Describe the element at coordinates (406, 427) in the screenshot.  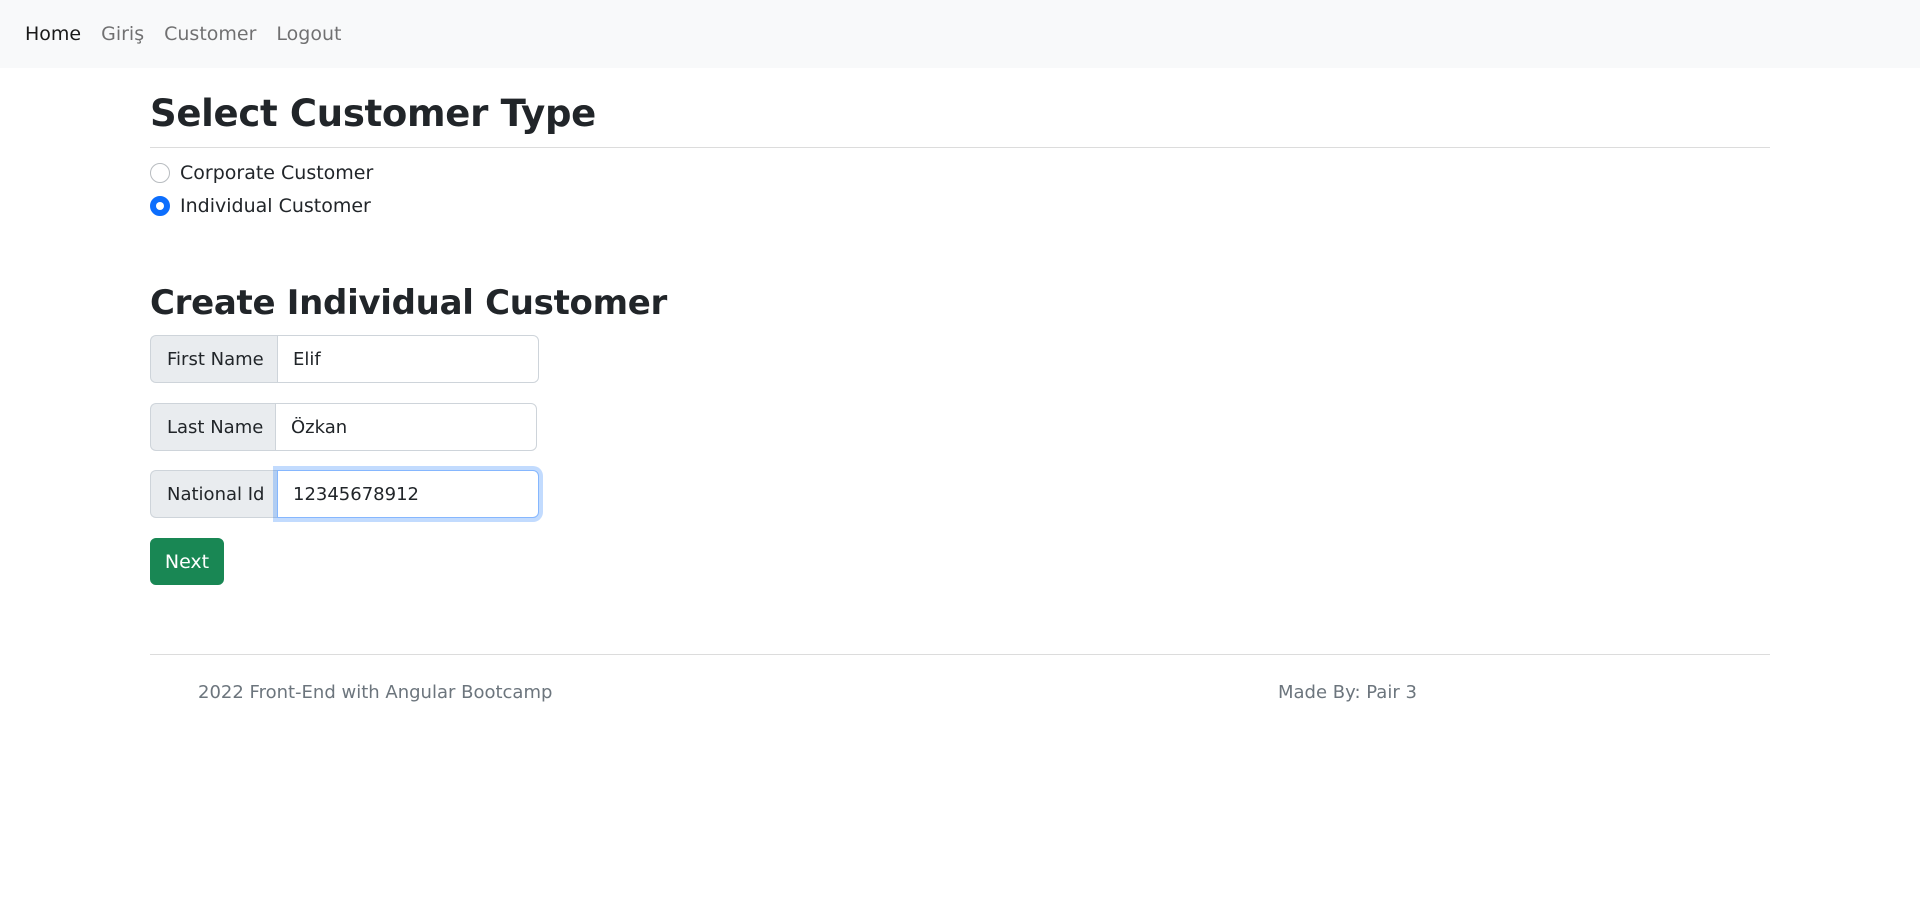
I see `last-name-input` at that location.